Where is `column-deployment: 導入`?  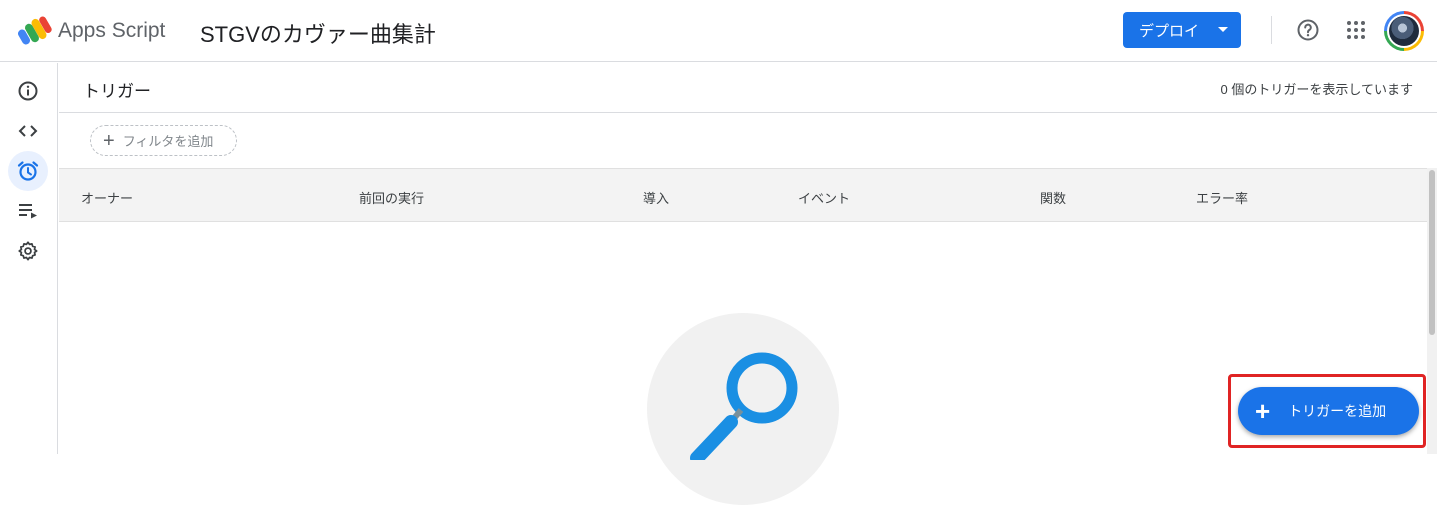 column-deployment: 導入 is located at coordinates (656, 197).